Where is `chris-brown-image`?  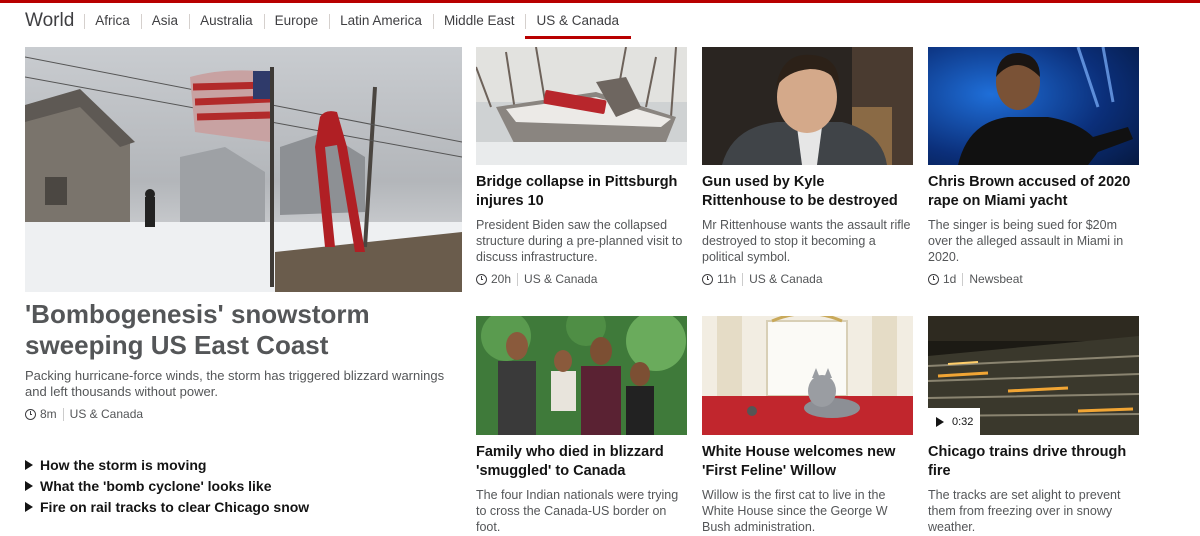
chris-brown-image is located at coordinates (1033, 106).